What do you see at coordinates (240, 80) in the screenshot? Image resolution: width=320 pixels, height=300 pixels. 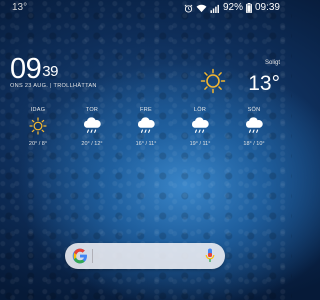 I see `current-weather: Soligt 13°` at bounding box center [240, 80].